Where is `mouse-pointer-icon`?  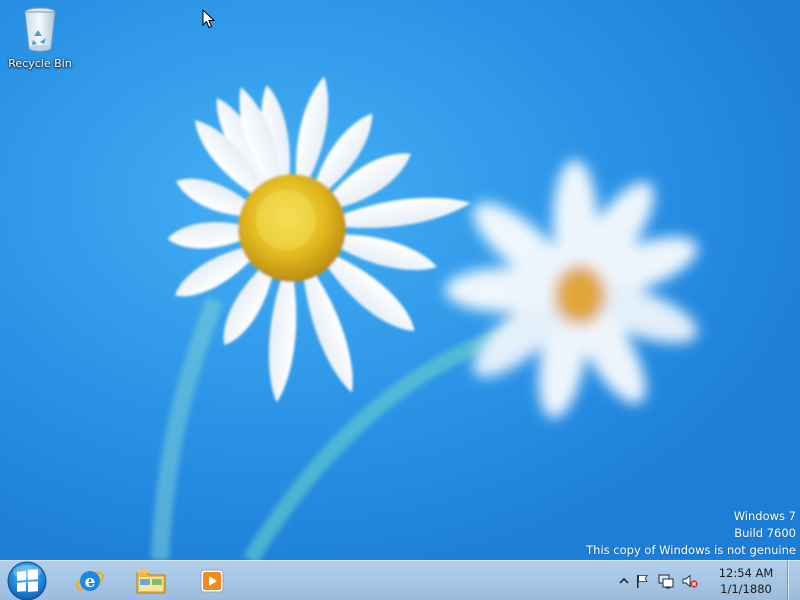
mouse-pointer-icon is located at coordinates (209, 19).